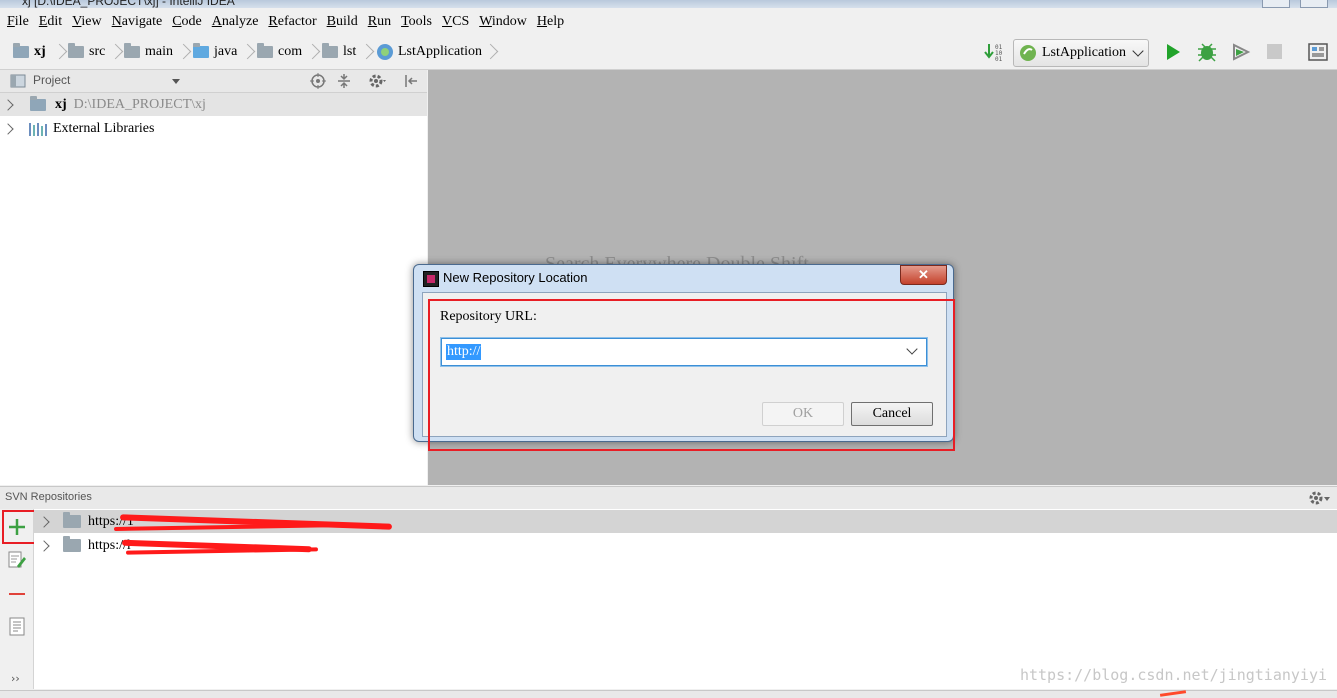  I want to click on breadcrumb-com: com, so click(279, 52).